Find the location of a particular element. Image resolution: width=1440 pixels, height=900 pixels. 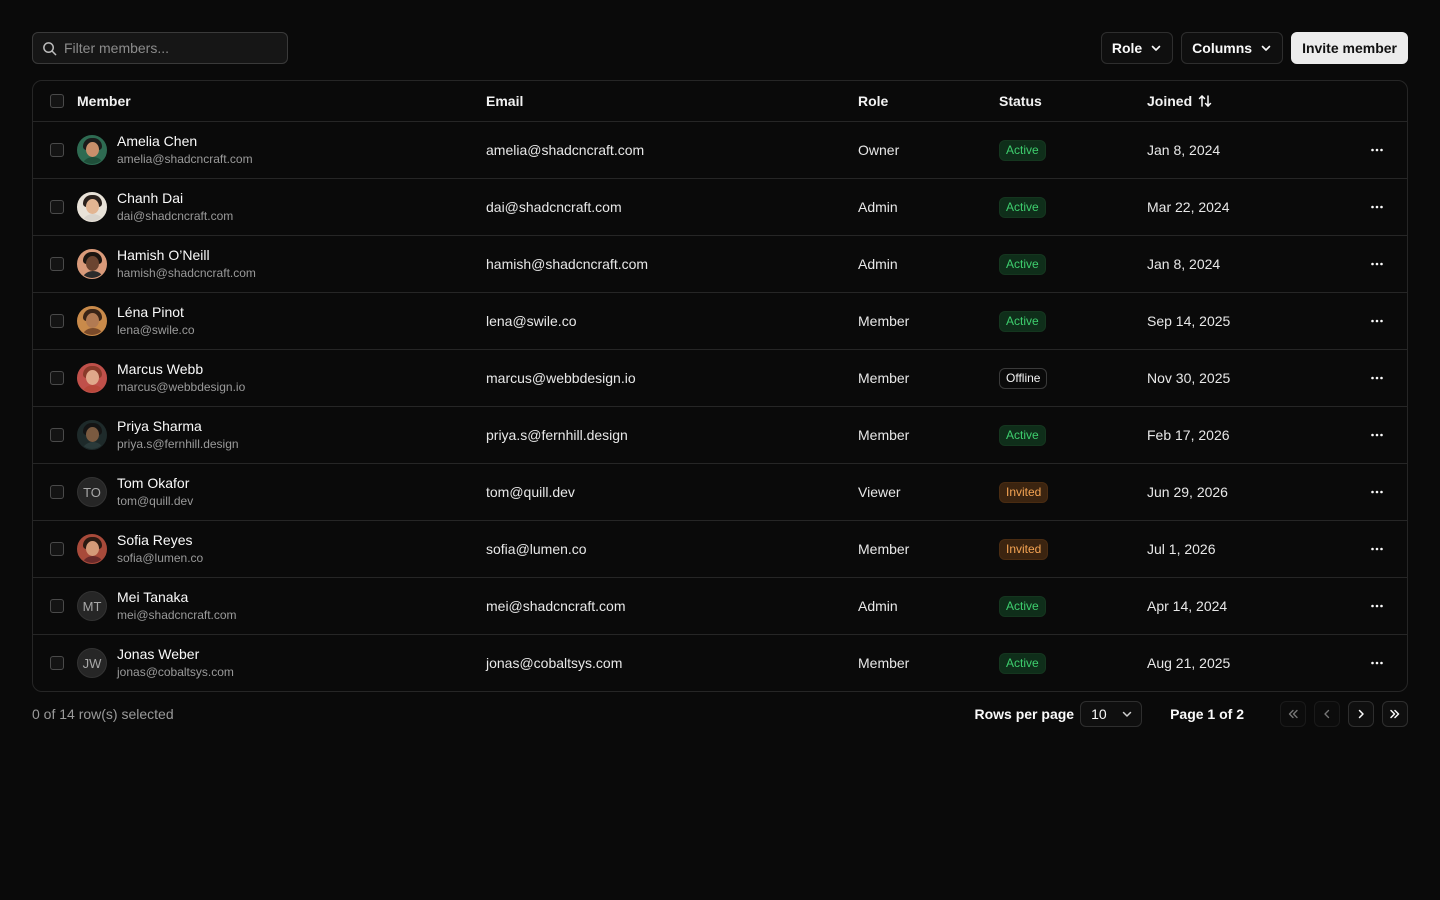

joined-cell: Aug 21, 2025 is located at coordinates (1189, 663).